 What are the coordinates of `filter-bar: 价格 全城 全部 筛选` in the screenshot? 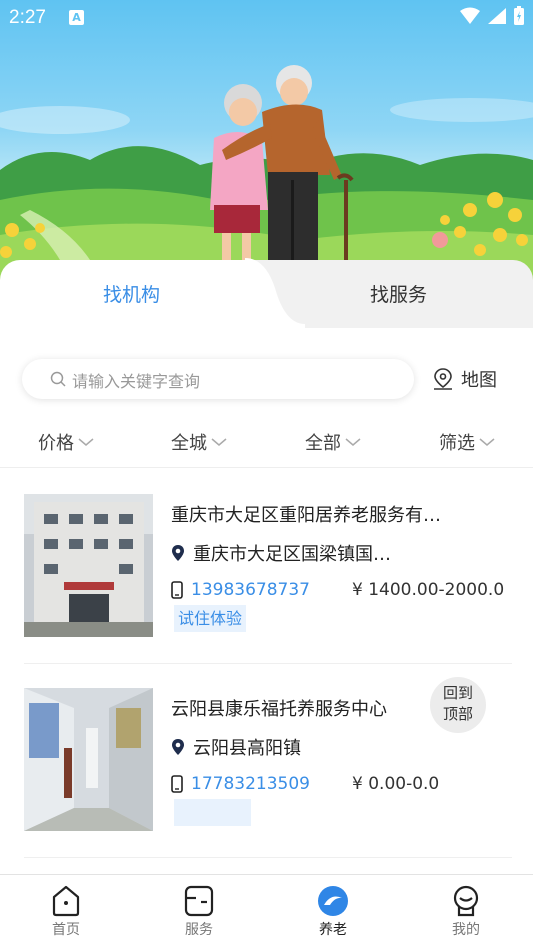 It's located at (266, 444).